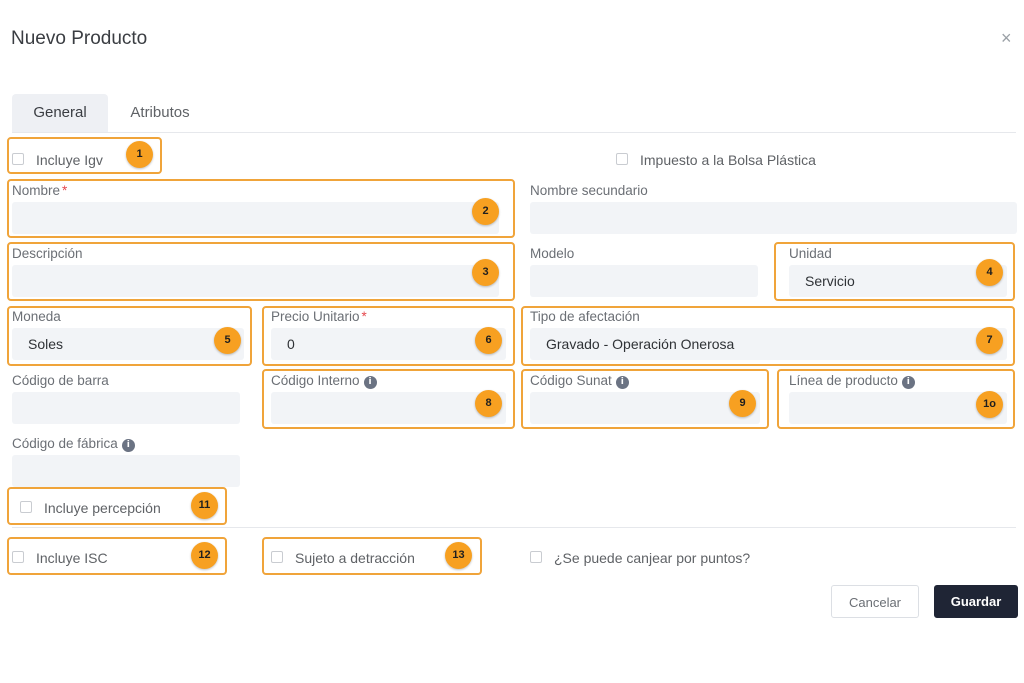 This screenshot has width=1024, height=683. I want to click on nombre-secundario-label: Nombre secundario, so click(589, 190).